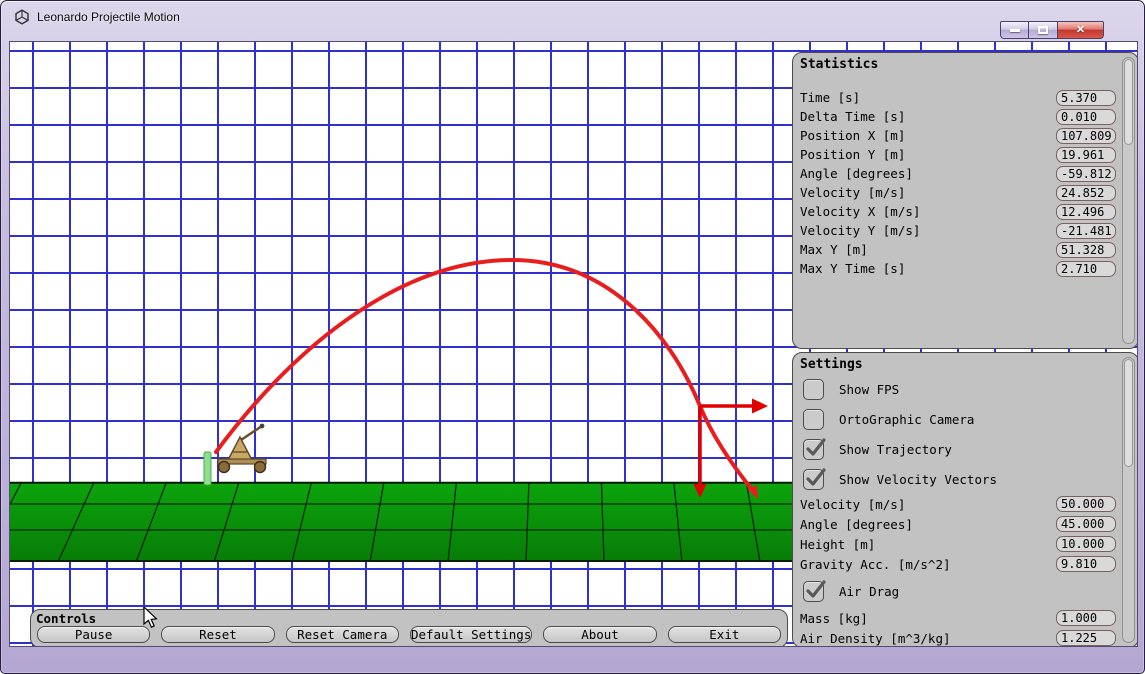 The width and height of the screenshot is (1145, 674). I want to click on show-velocity-vectors-checkbox, so click(814, 478).